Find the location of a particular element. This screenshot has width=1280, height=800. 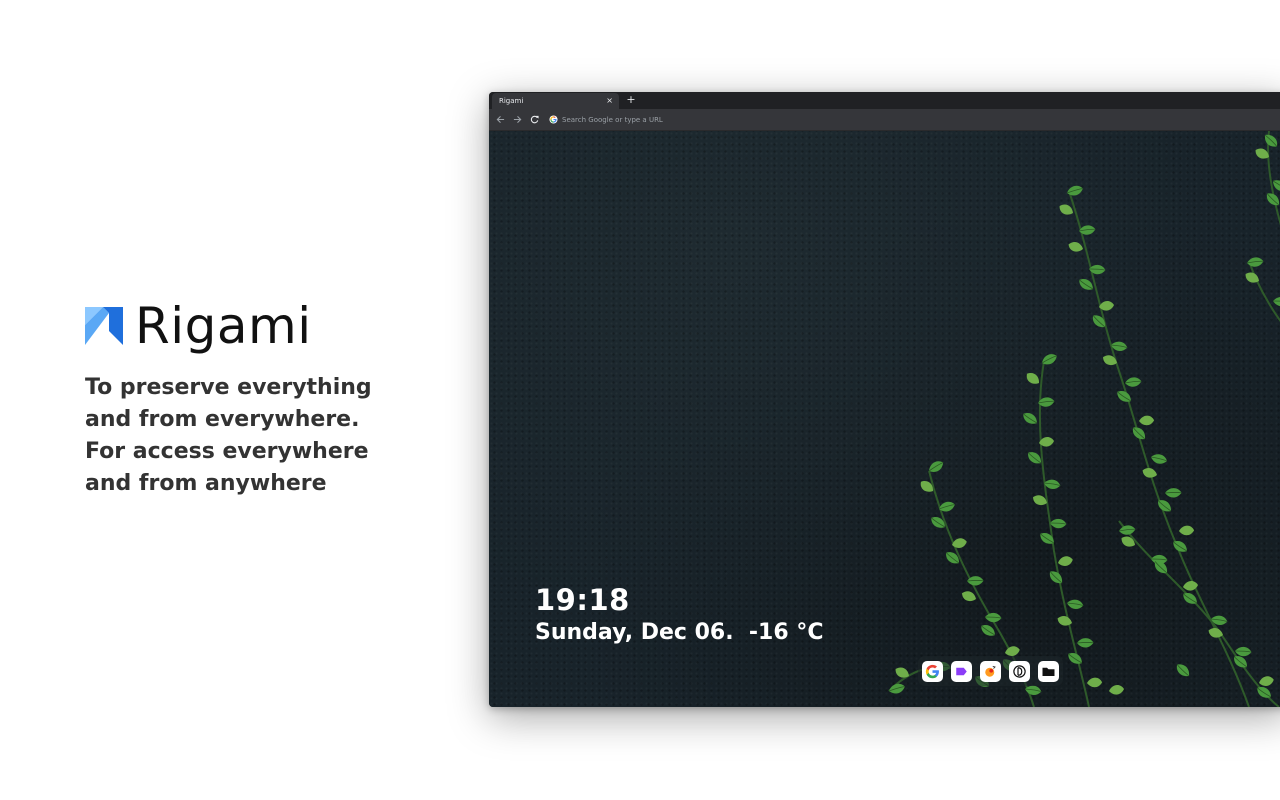

orange-app-icon is located at coordinates (990, 671).